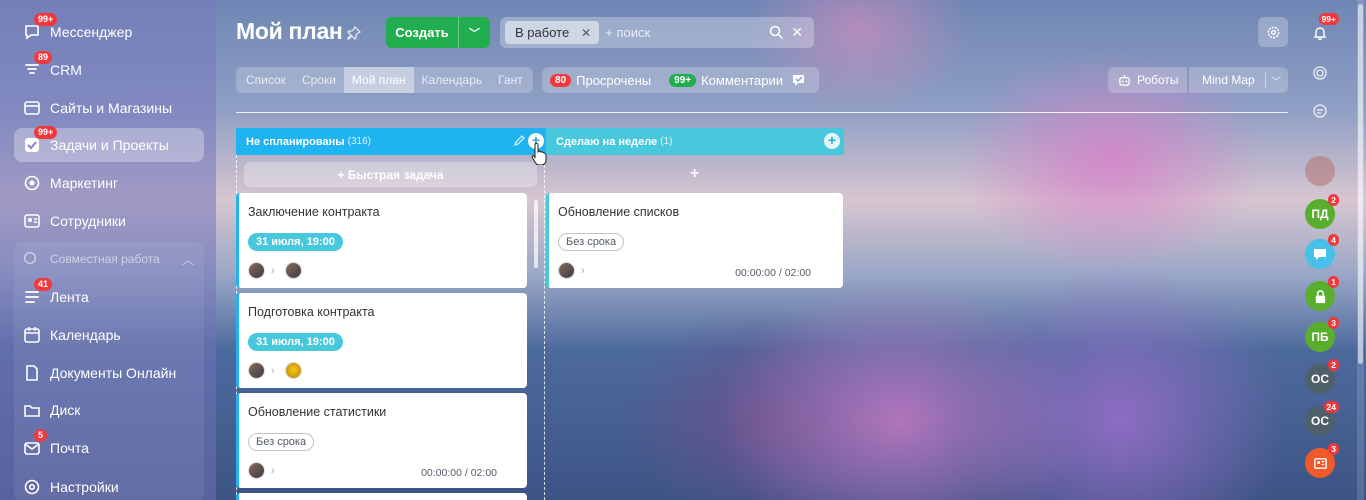 This screenshot has height=500, width=1366. What do you see at coordinates (539, 153) in the screenshot?
I see `hand-cursor-icon` at bounding box center [539, 153].